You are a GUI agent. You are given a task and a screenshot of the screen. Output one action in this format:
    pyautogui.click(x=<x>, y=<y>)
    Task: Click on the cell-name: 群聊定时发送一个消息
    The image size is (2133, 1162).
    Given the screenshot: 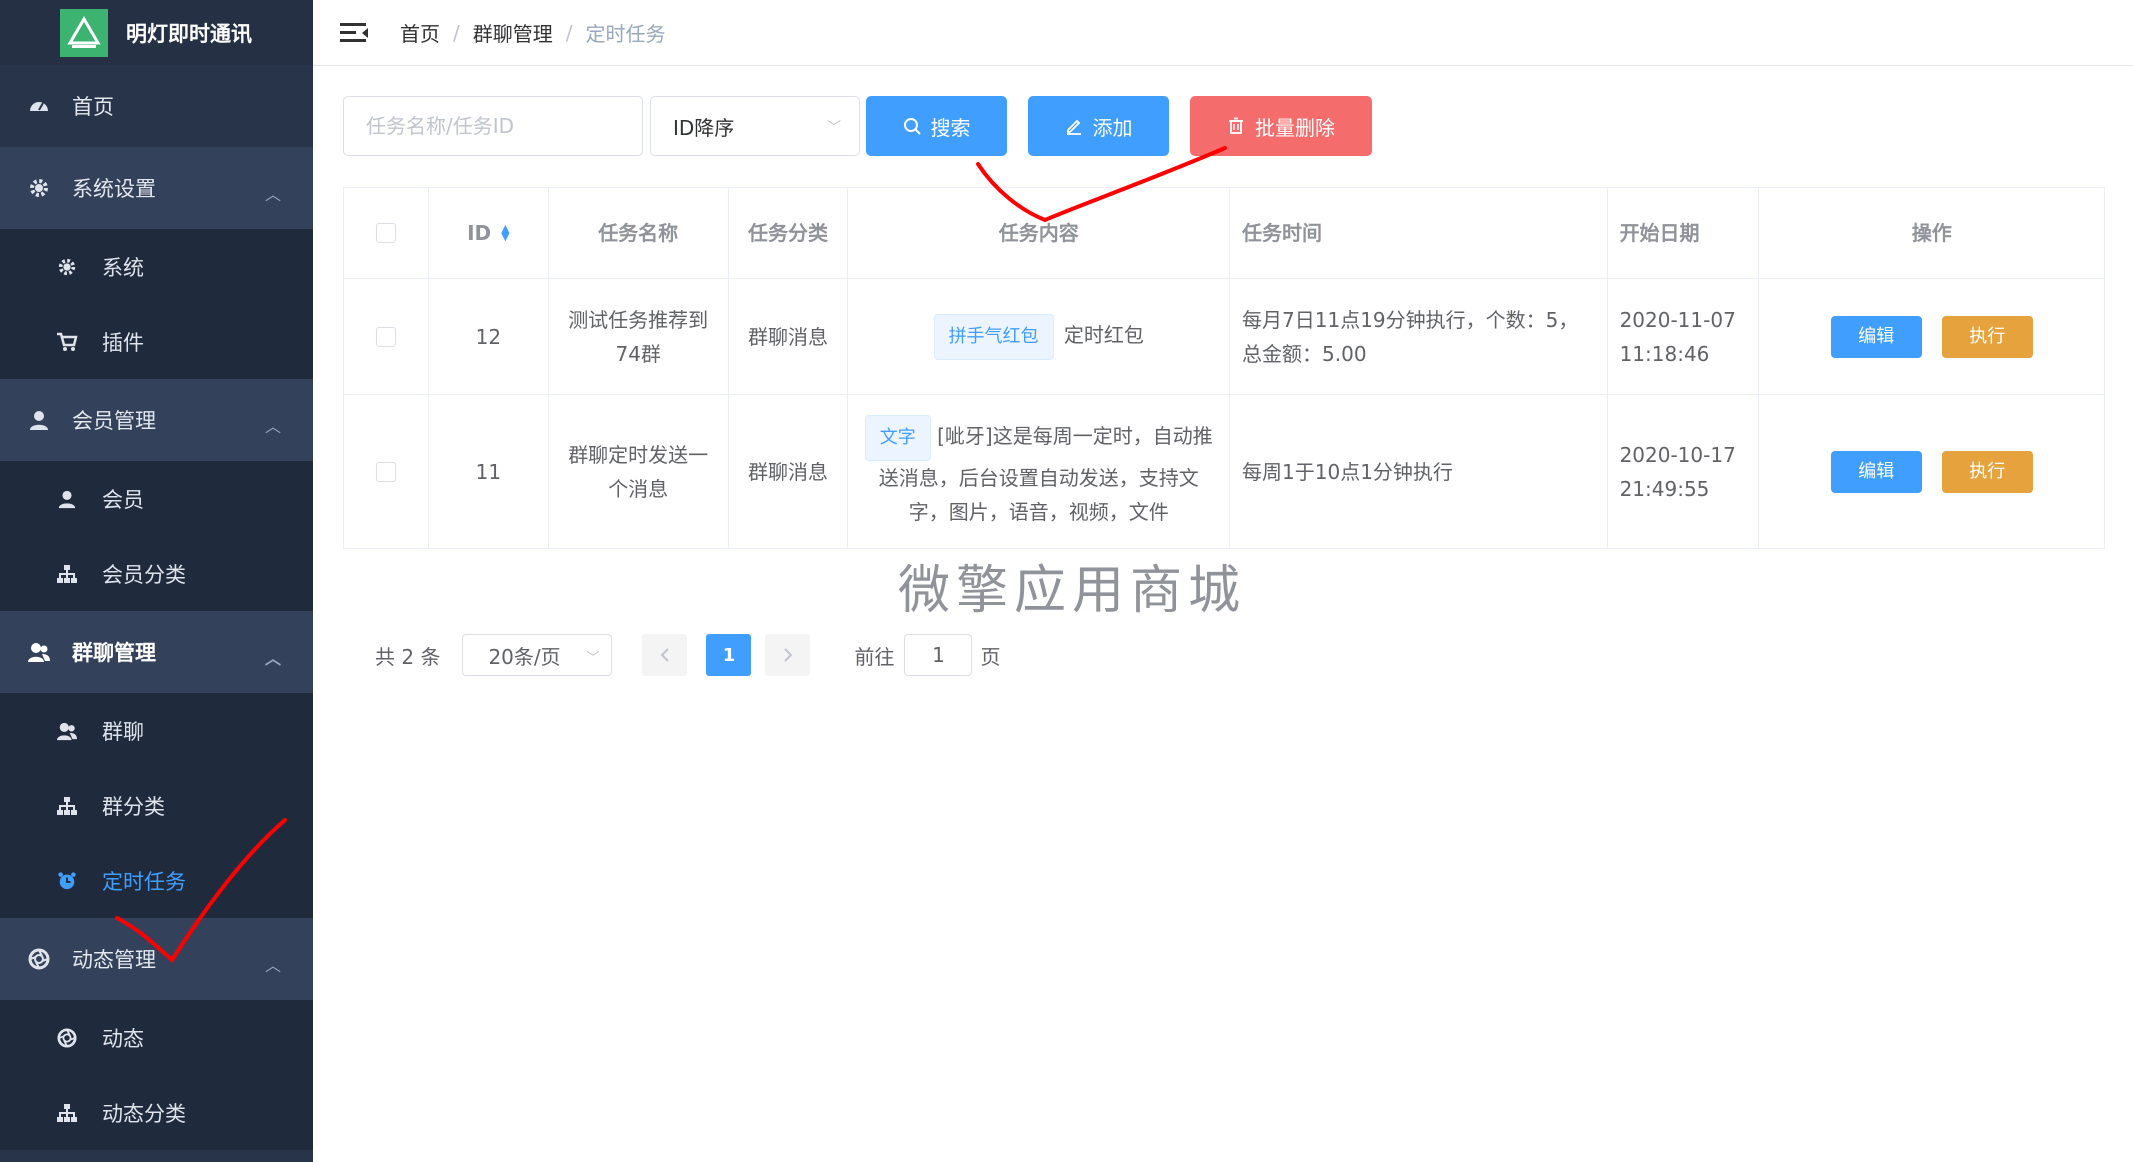 What is the action you would take?
    pyautogui.click(x=639, y=471)
    